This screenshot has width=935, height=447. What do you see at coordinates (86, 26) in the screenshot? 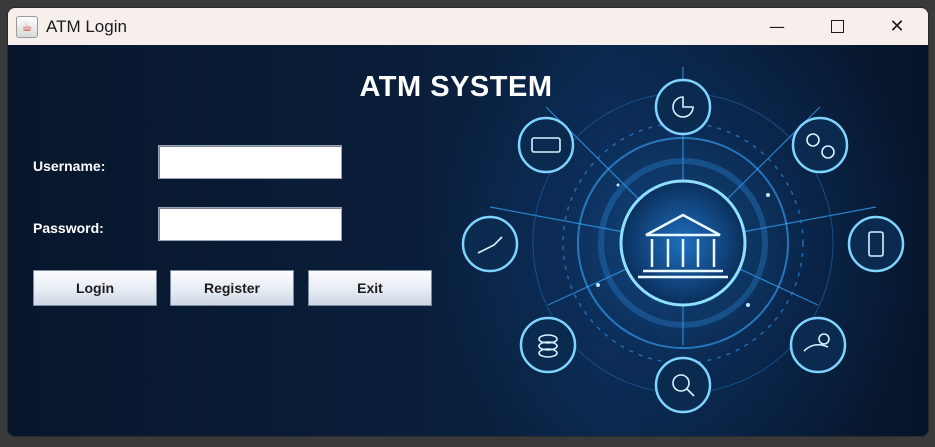
I see `window-title: ATM Login` at bounding box center [86, 26].